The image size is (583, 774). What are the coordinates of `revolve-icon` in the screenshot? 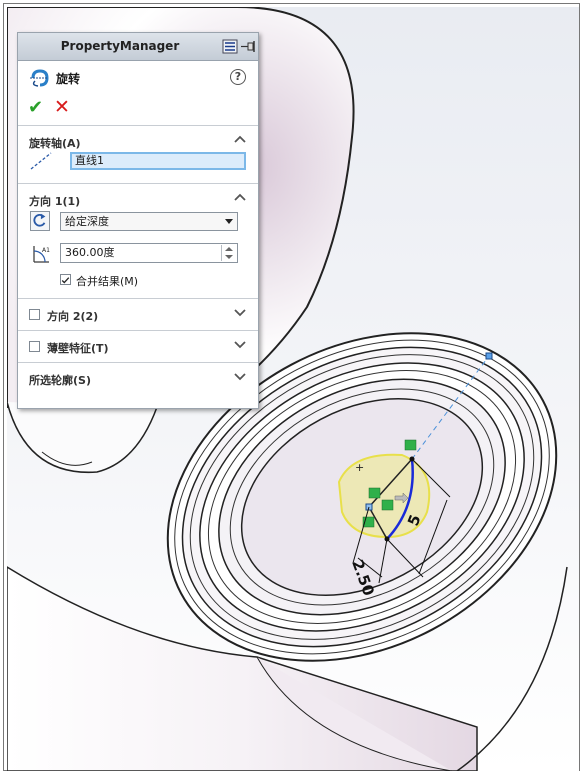 It's located at (39, 78).